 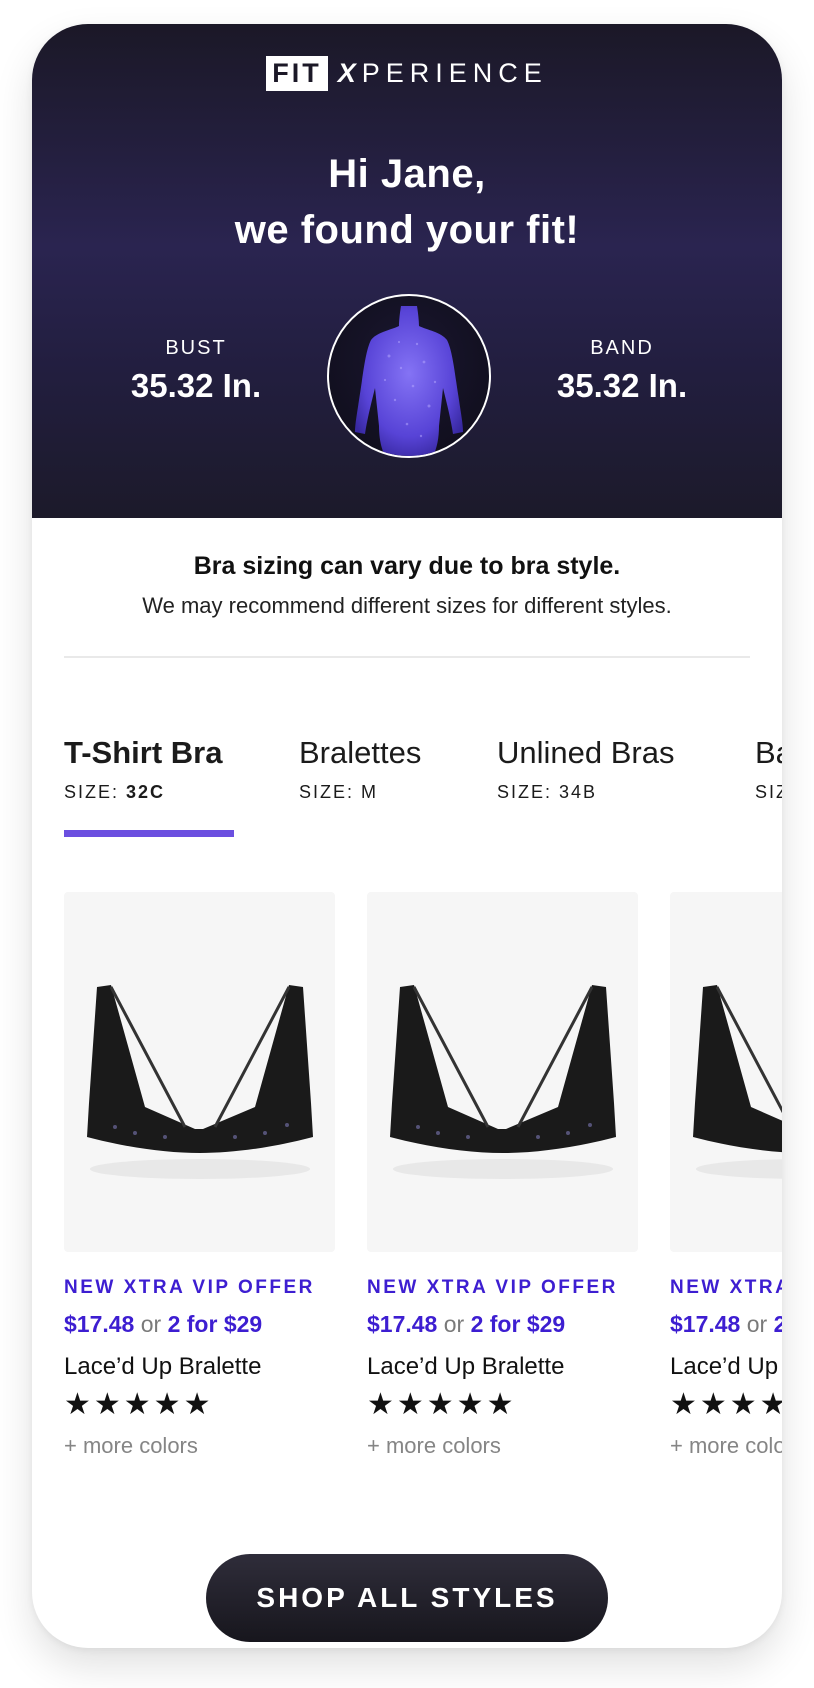 I want to click on tab-bralettes: Bralettes SIZE: M, so click(x=360, y=769).